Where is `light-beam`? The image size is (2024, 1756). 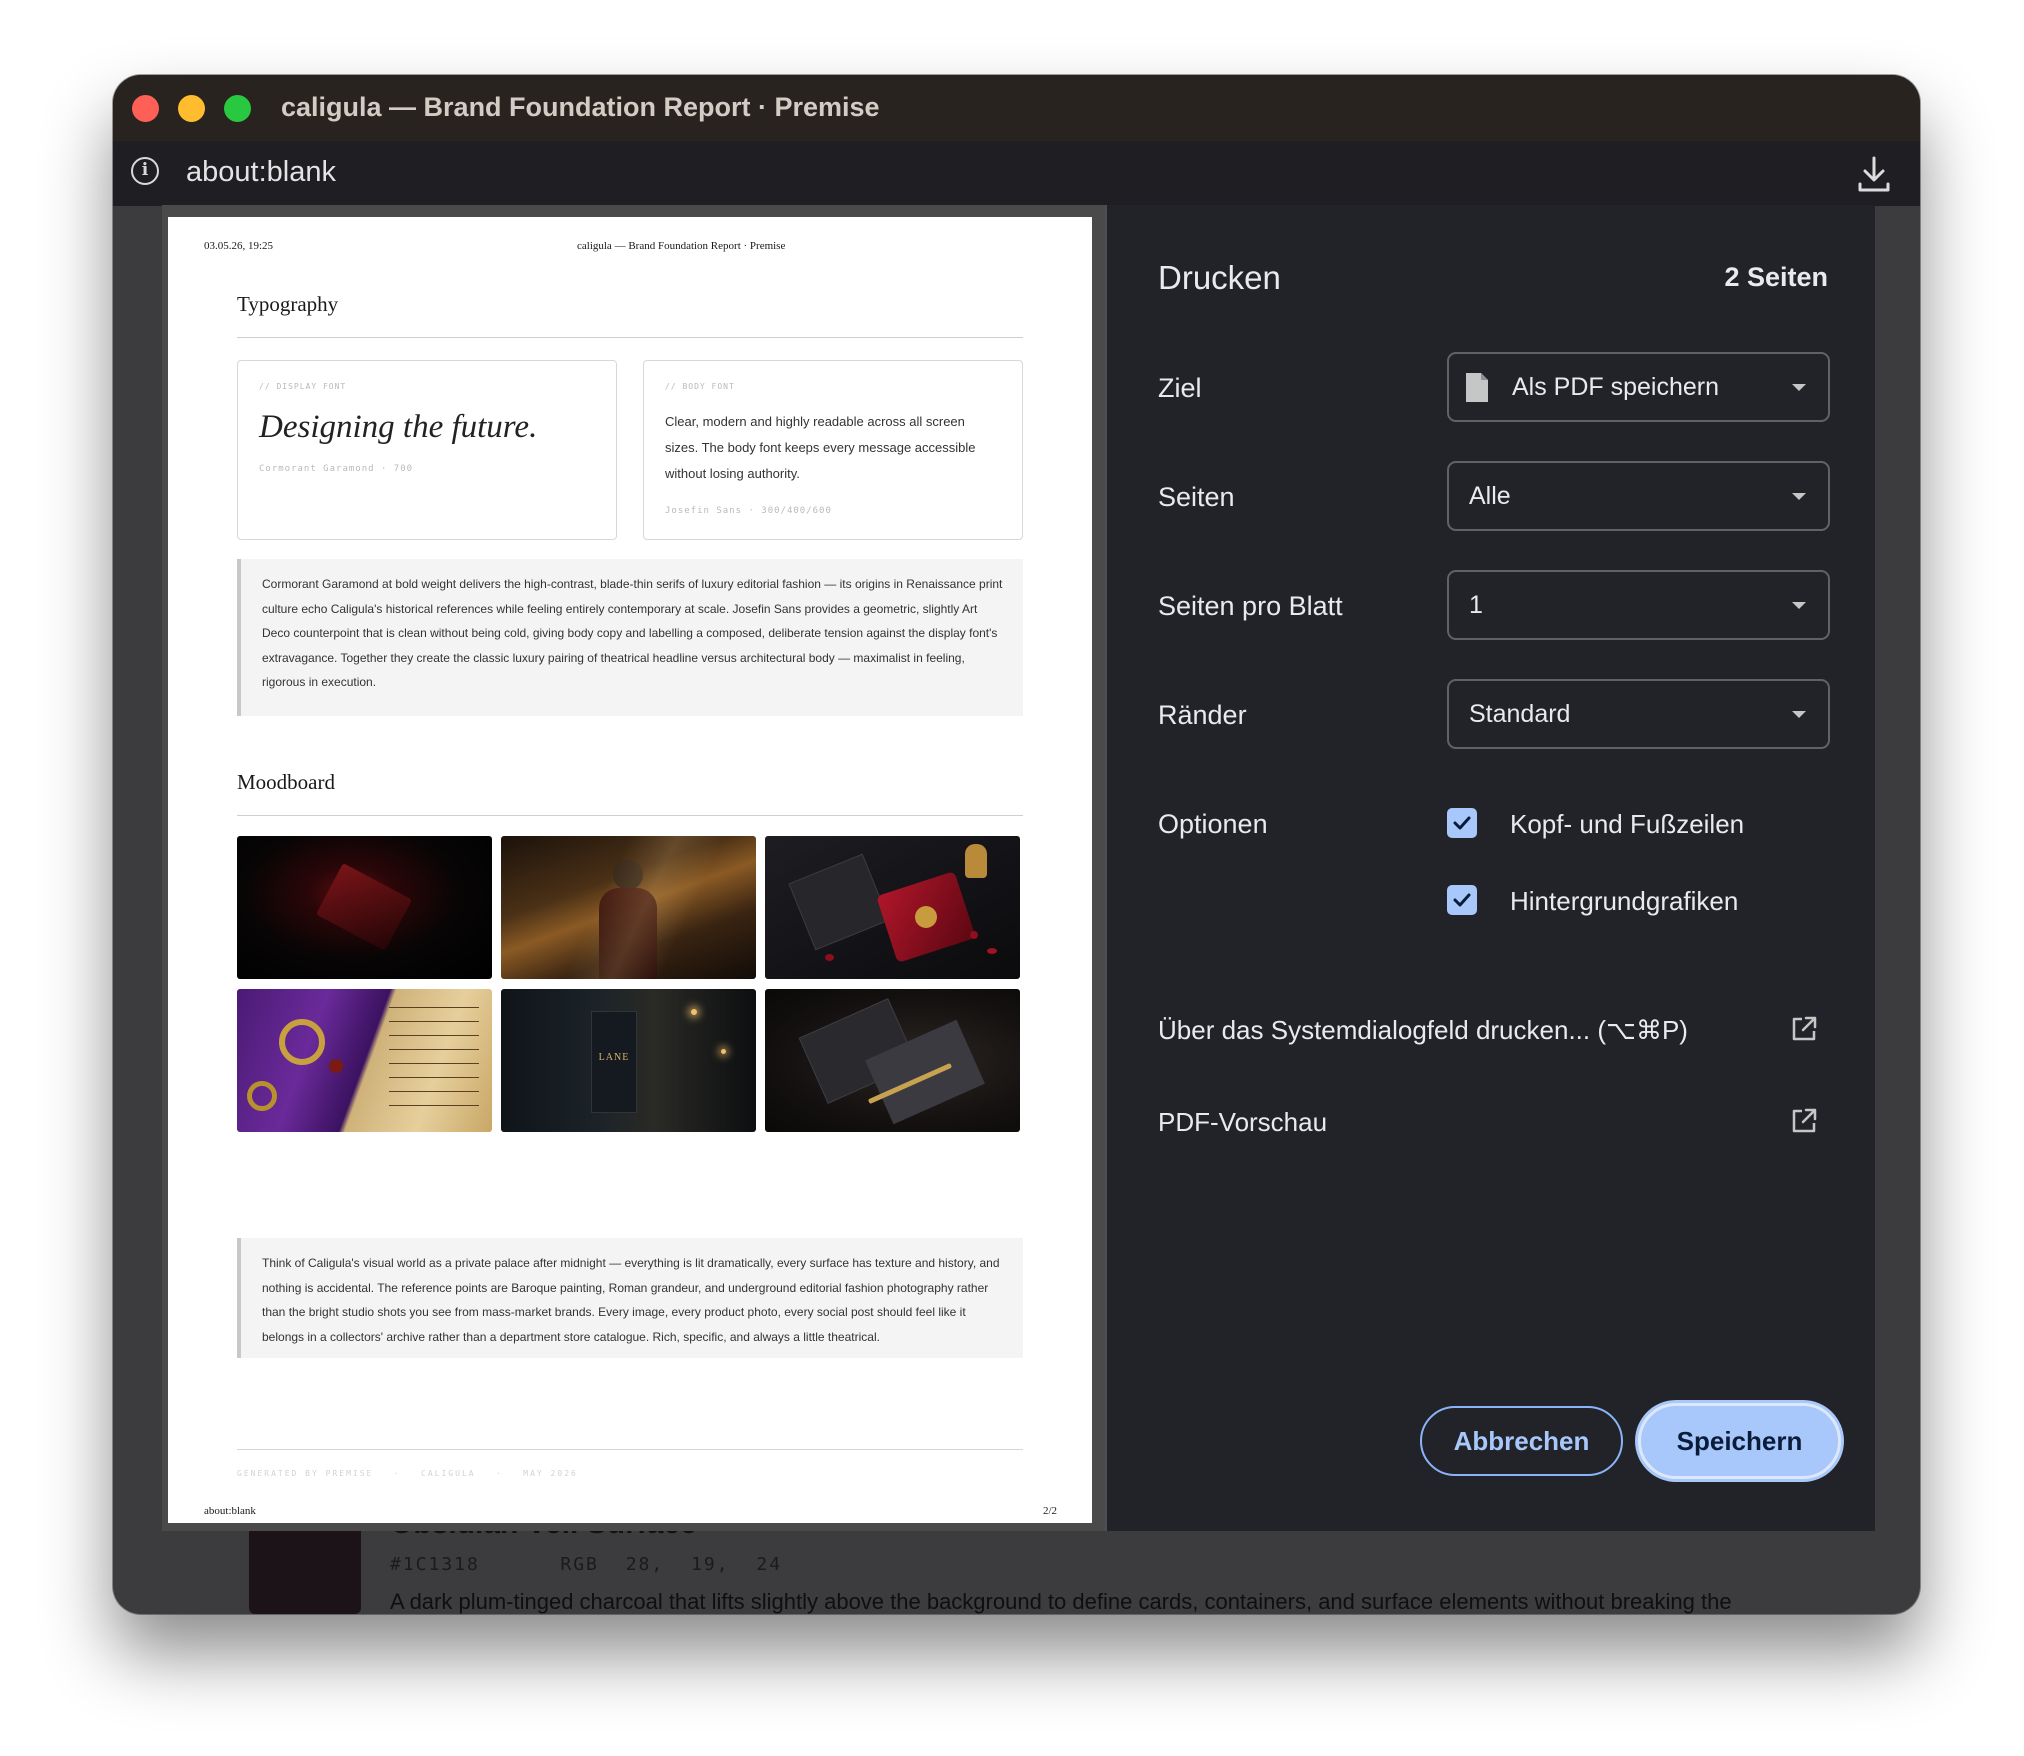 light-beam is located at coordinates (628, 907).